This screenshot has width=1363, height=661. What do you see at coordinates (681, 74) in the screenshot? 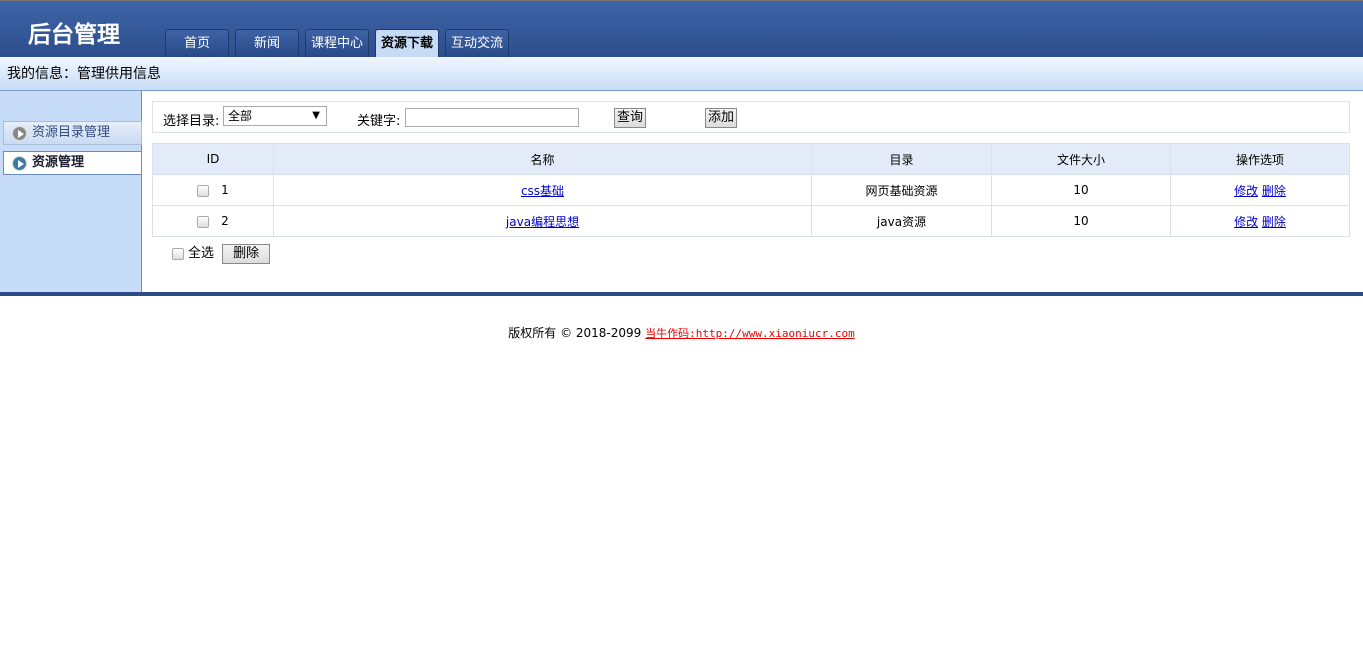
I see `info-bar: 我的信息：管理供用信息` at bounding box center [681, 74].